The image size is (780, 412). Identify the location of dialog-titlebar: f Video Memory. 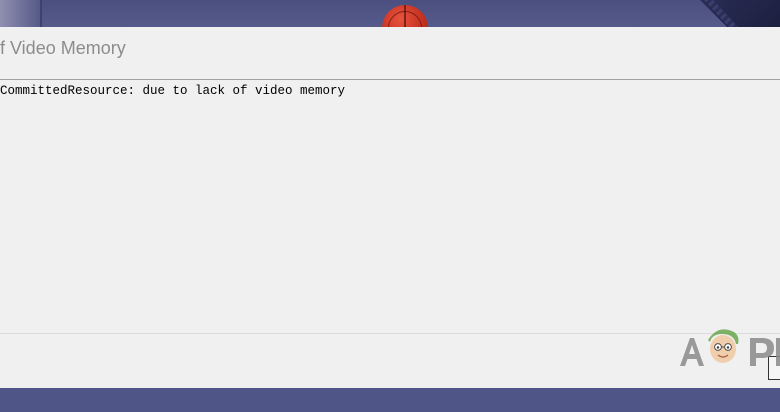
(390, 49).